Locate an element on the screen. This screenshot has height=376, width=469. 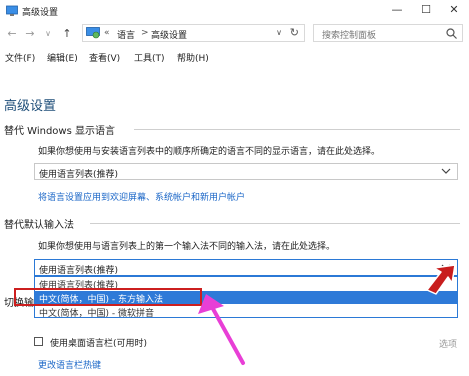
display-language-selected: 使用语言列表(推荐) is located at coordinates (79, 175).